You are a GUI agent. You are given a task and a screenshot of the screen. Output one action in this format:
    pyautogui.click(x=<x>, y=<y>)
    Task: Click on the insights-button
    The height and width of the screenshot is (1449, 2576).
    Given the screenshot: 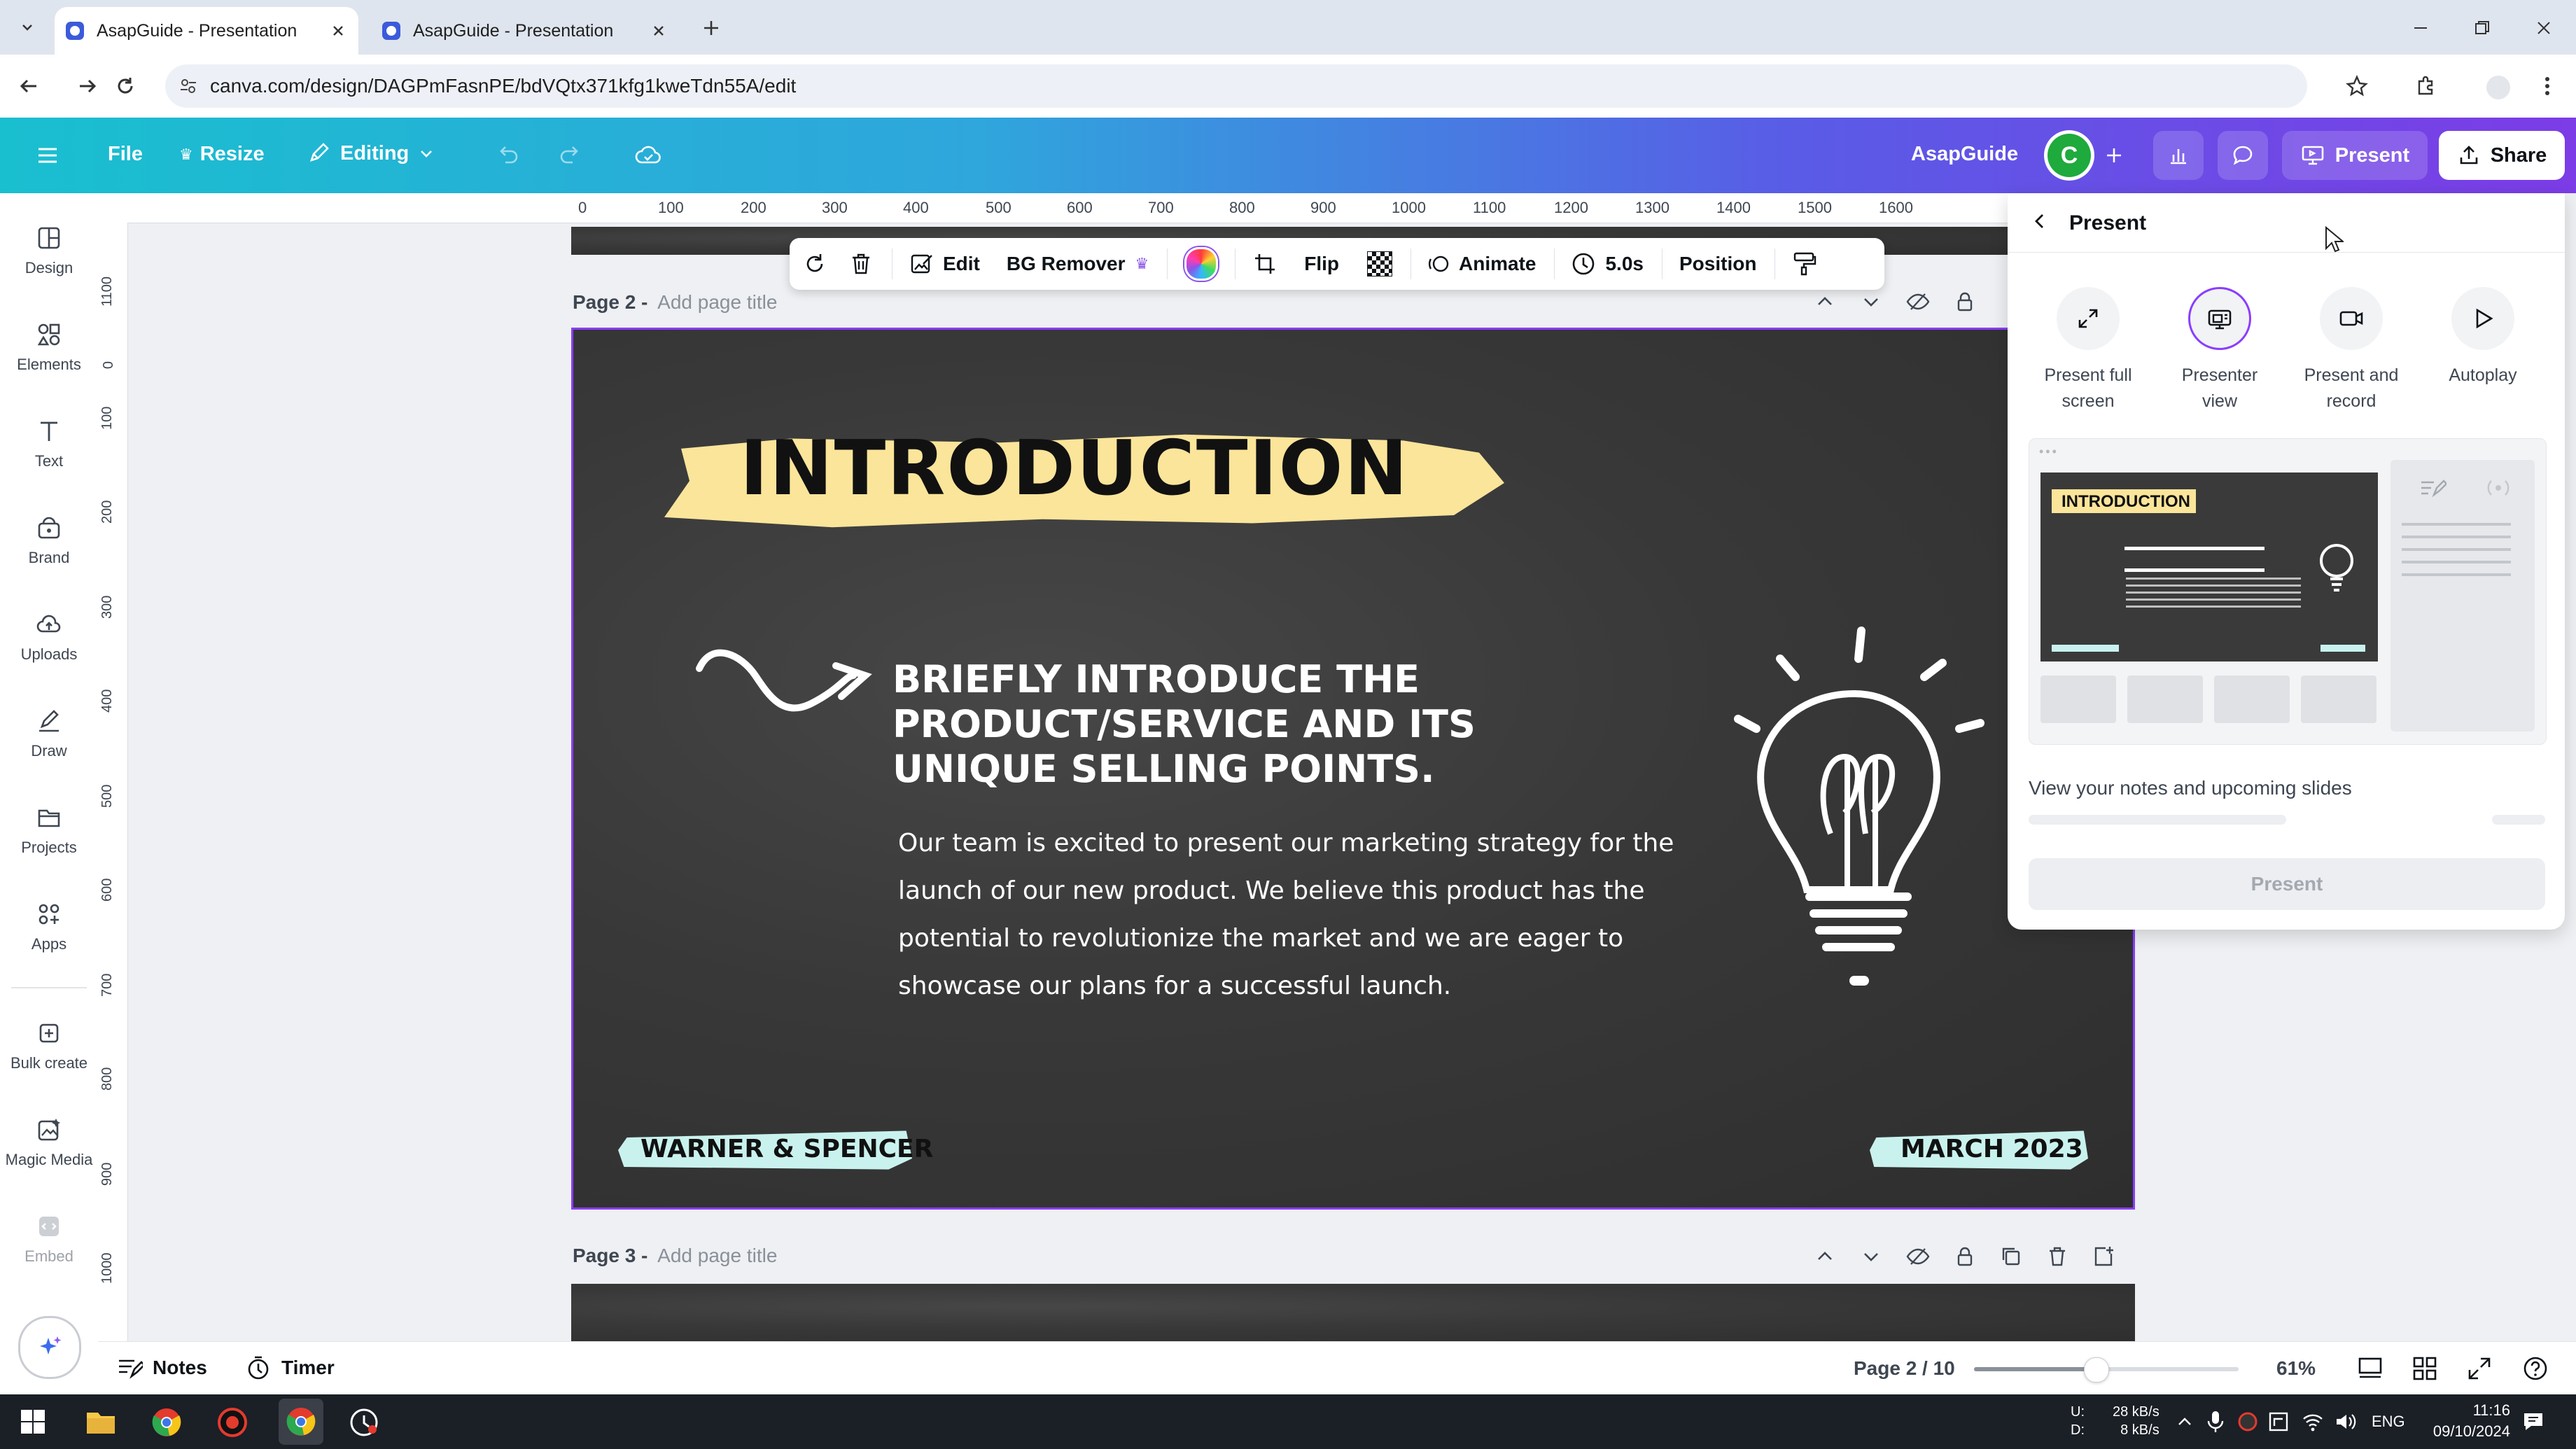 What is the action you would take?
    pyautogui.click(x=2178, y=155)
    